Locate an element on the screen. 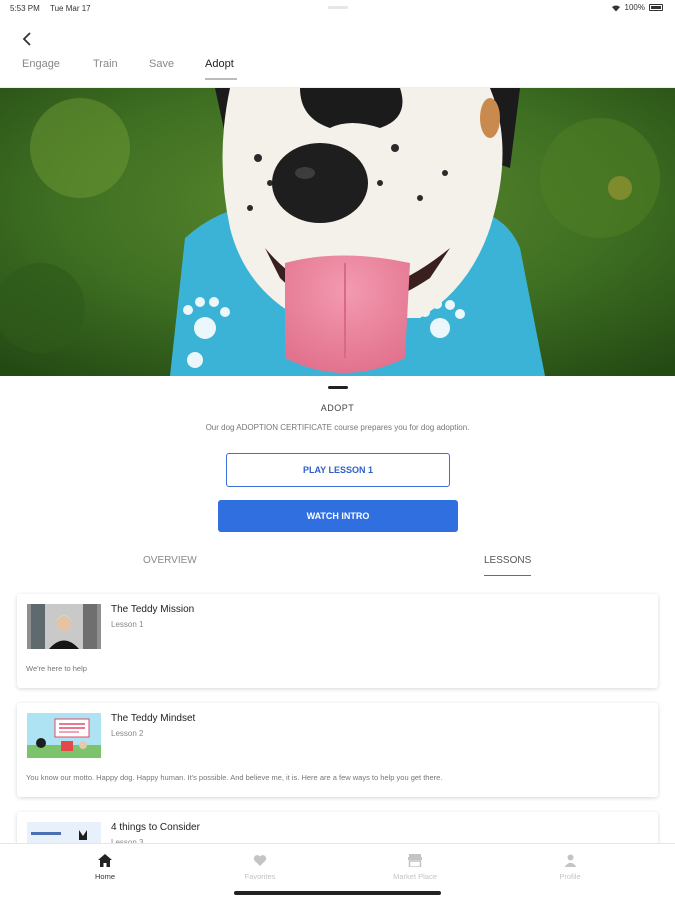  lesson-number: Lesson 1 is located at coordinates (127, 624).